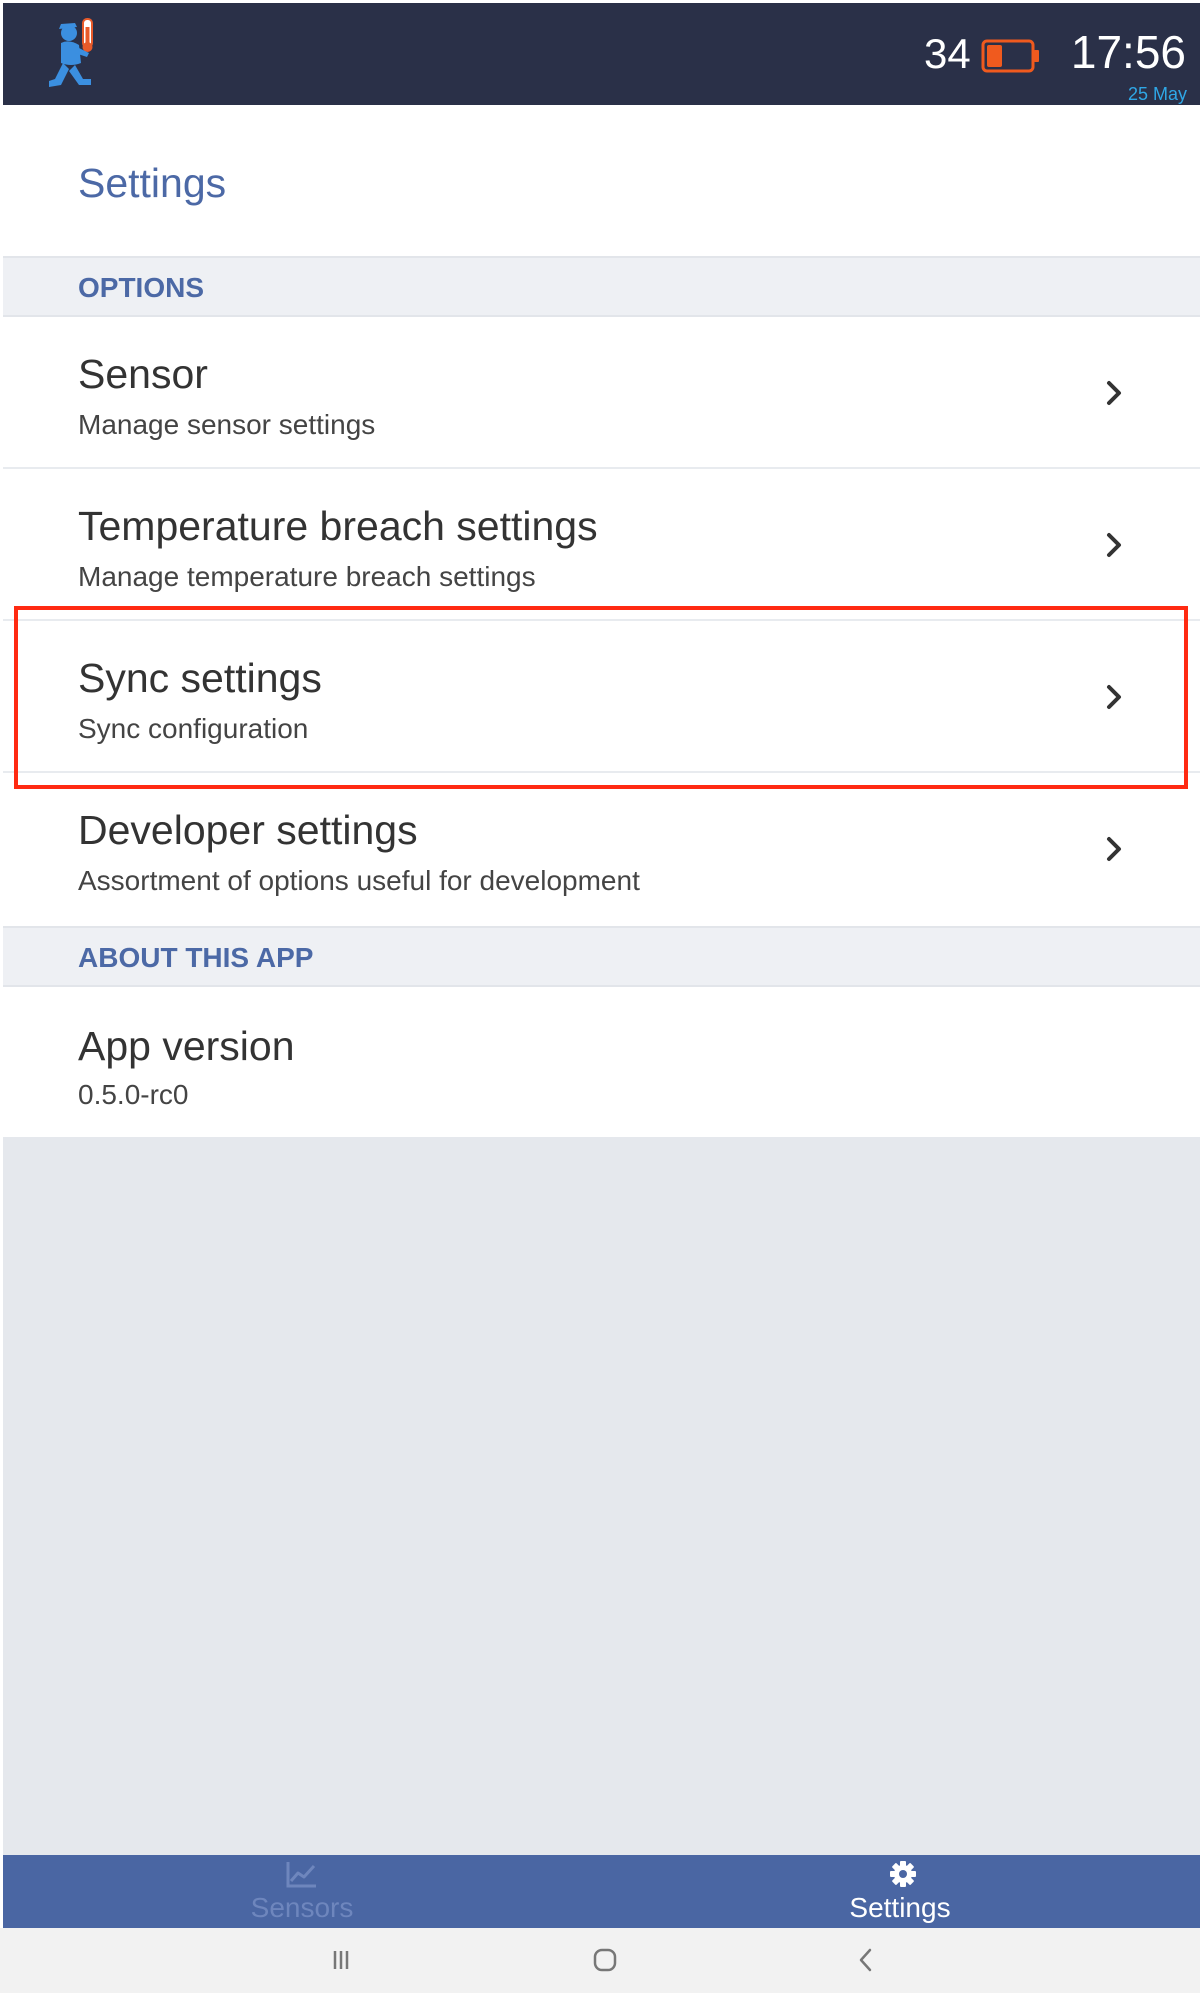  Describe the element at coordinates (605, 1960) in the screenshot. I see `home-icon` at that location.